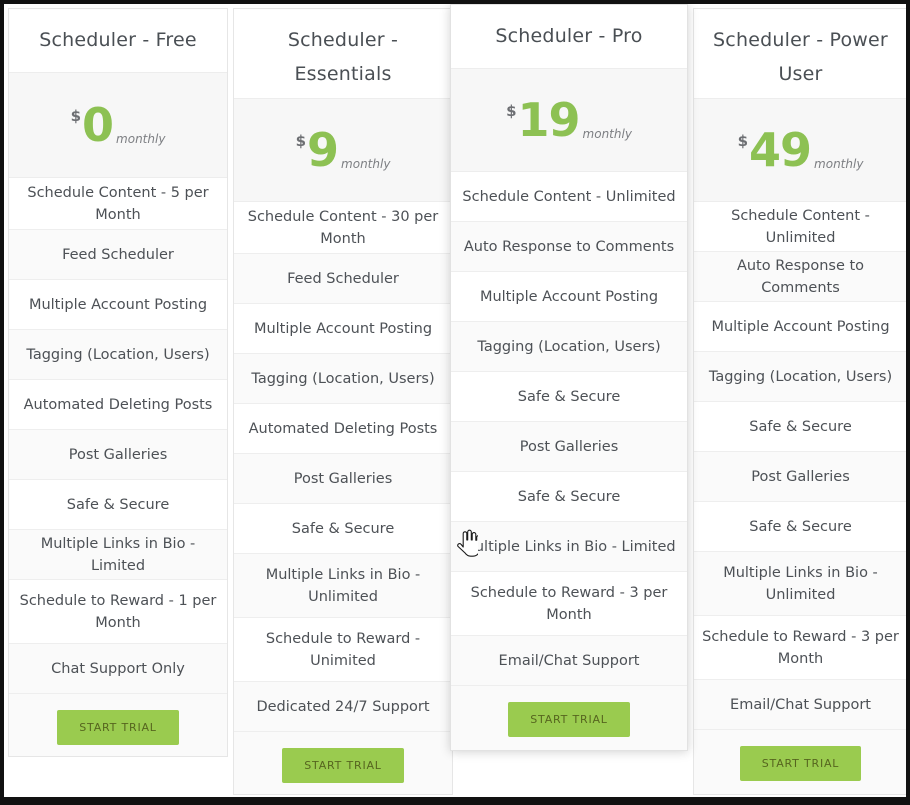  I want to click on feature-label: Schedule to Reward - Unimited, so click(343, 649).